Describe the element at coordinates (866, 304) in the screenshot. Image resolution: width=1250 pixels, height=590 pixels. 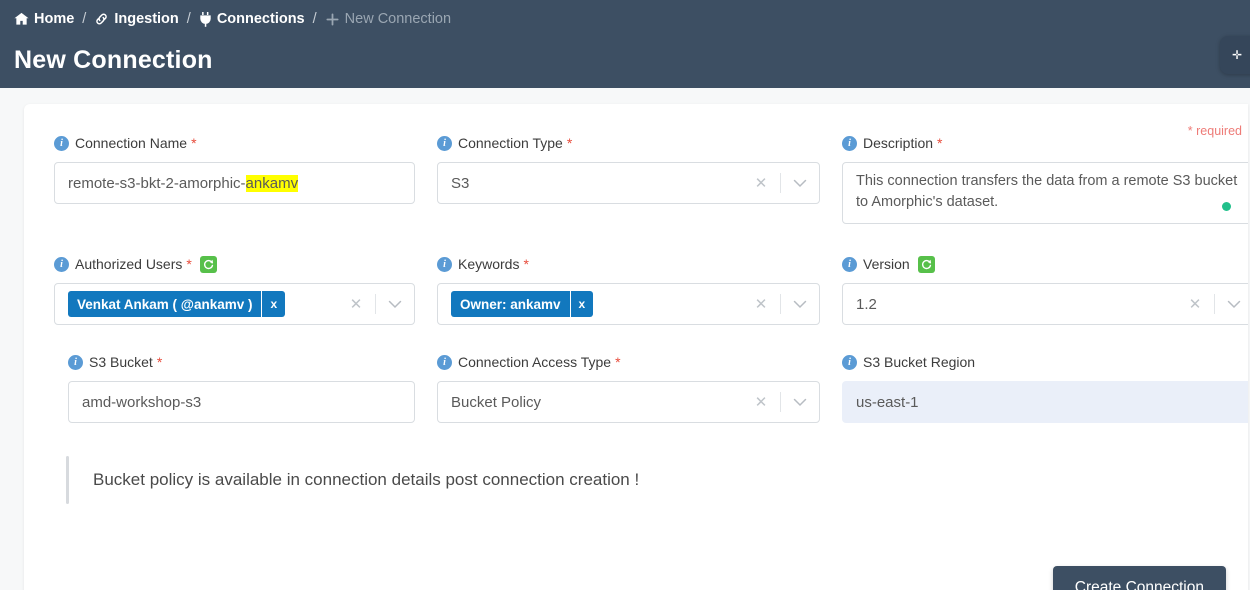
I see `version-value: 1.2` at that location.